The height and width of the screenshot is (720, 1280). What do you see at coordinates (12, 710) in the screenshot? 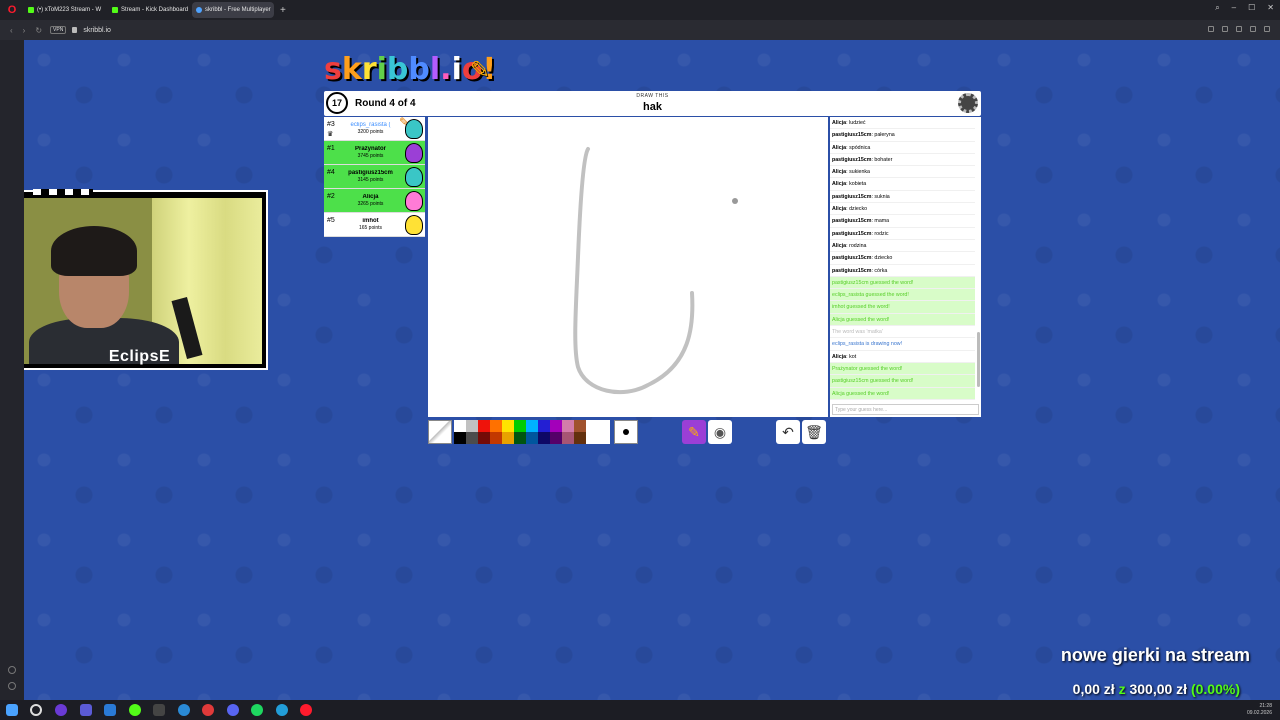
I see `windows-start-icon` at bounding box center [12, 710].